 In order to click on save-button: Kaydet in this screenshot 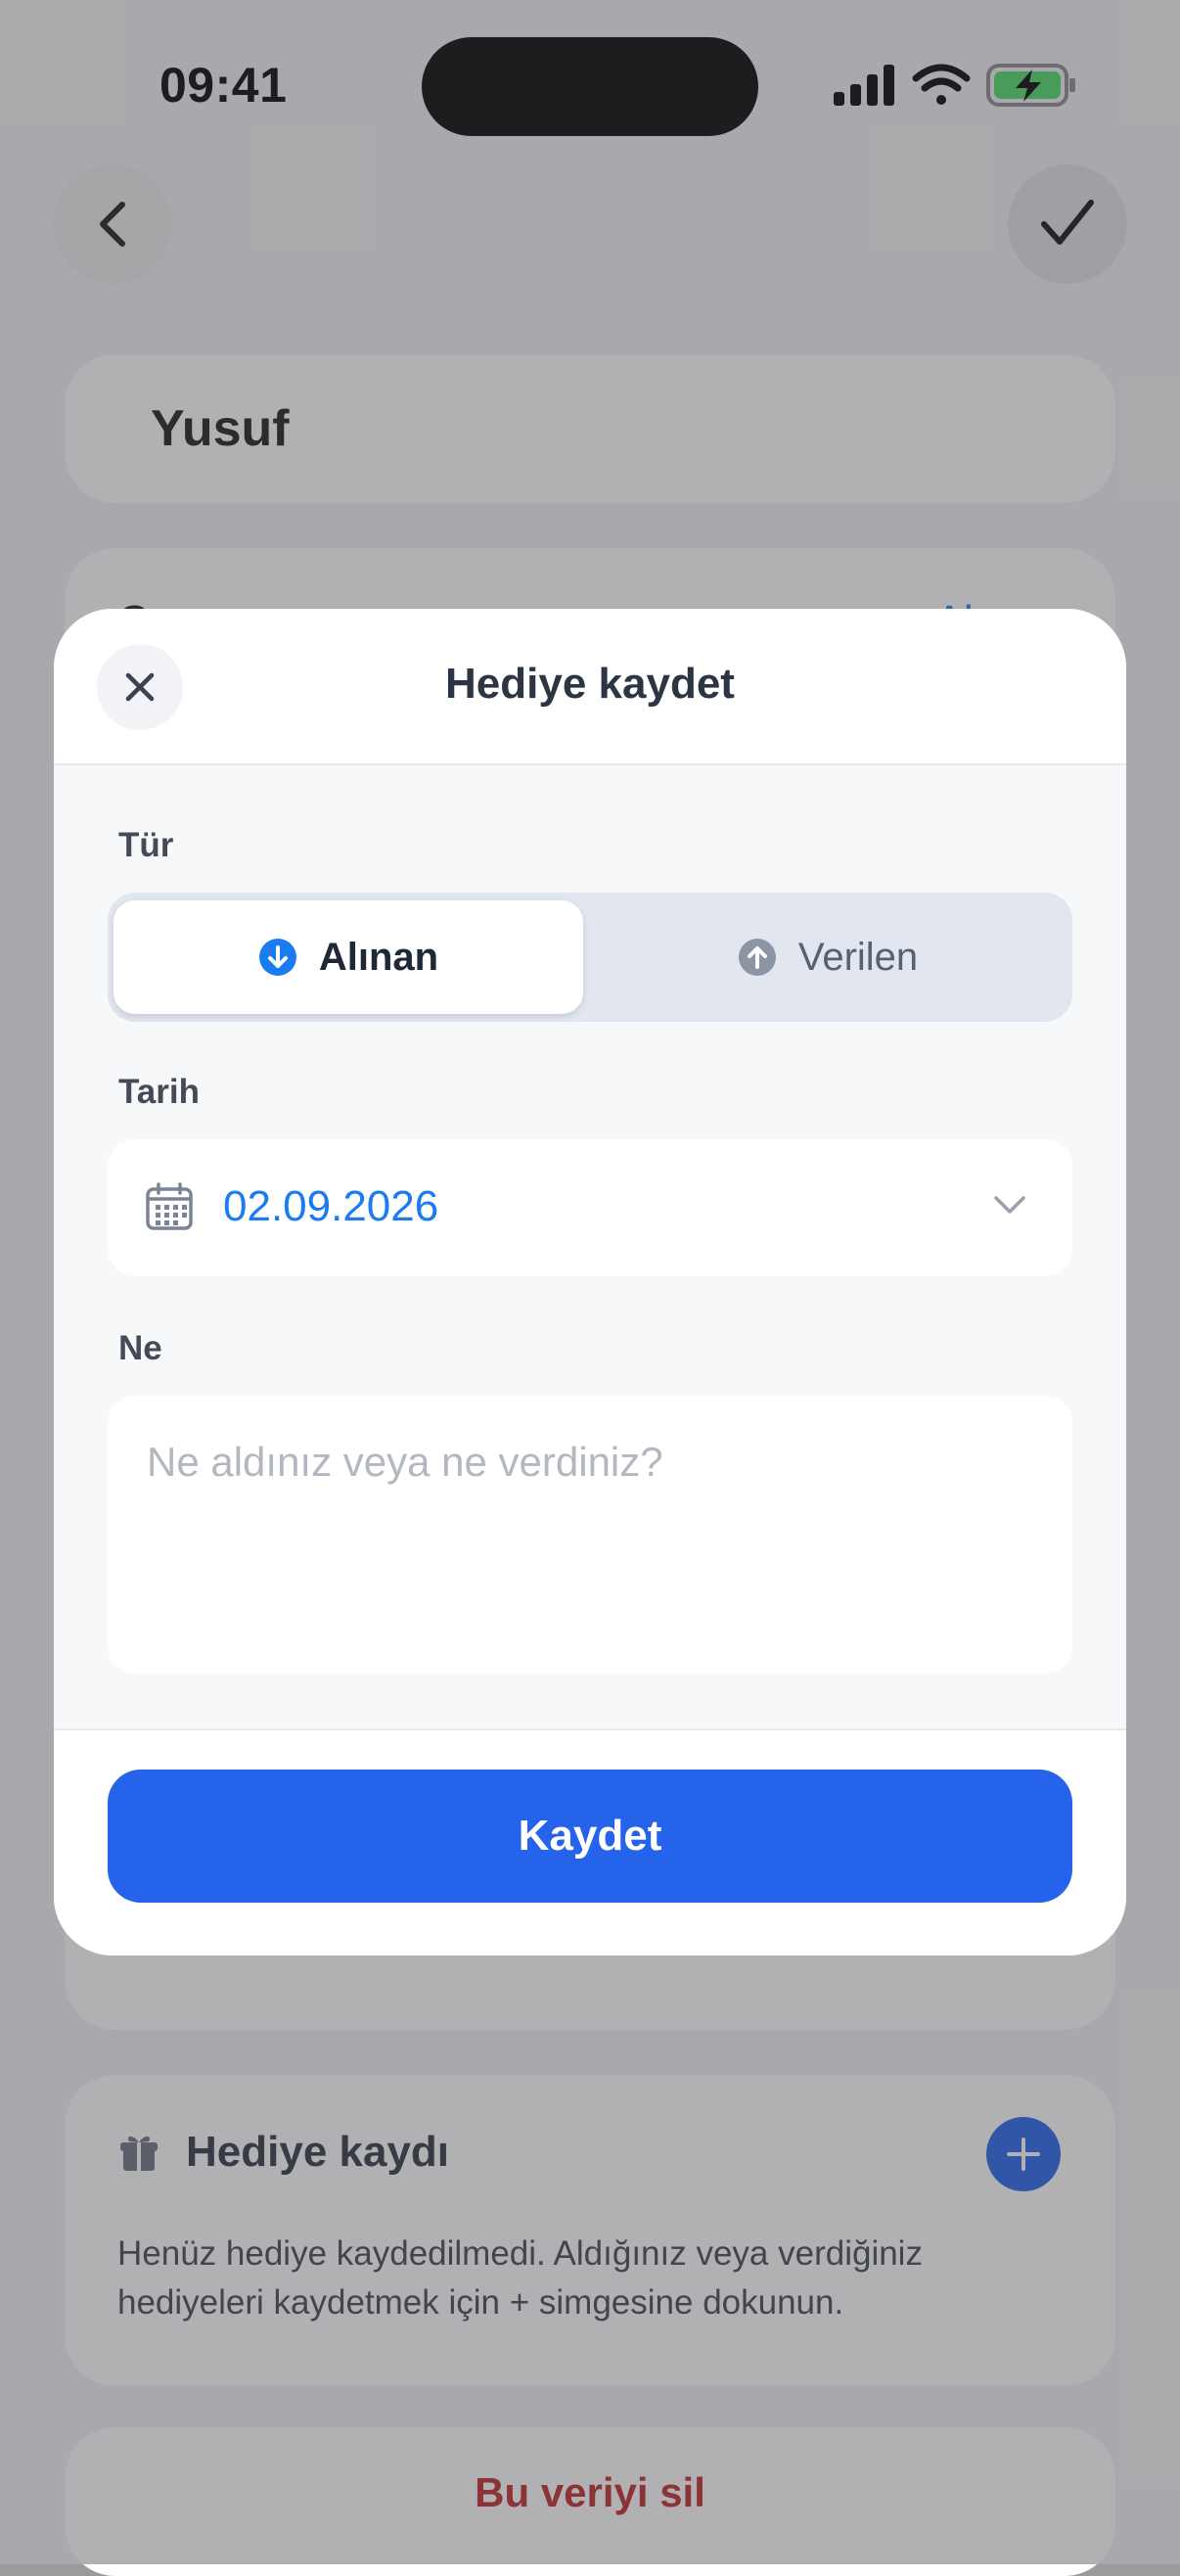, I will do `click(590, 1837)`.